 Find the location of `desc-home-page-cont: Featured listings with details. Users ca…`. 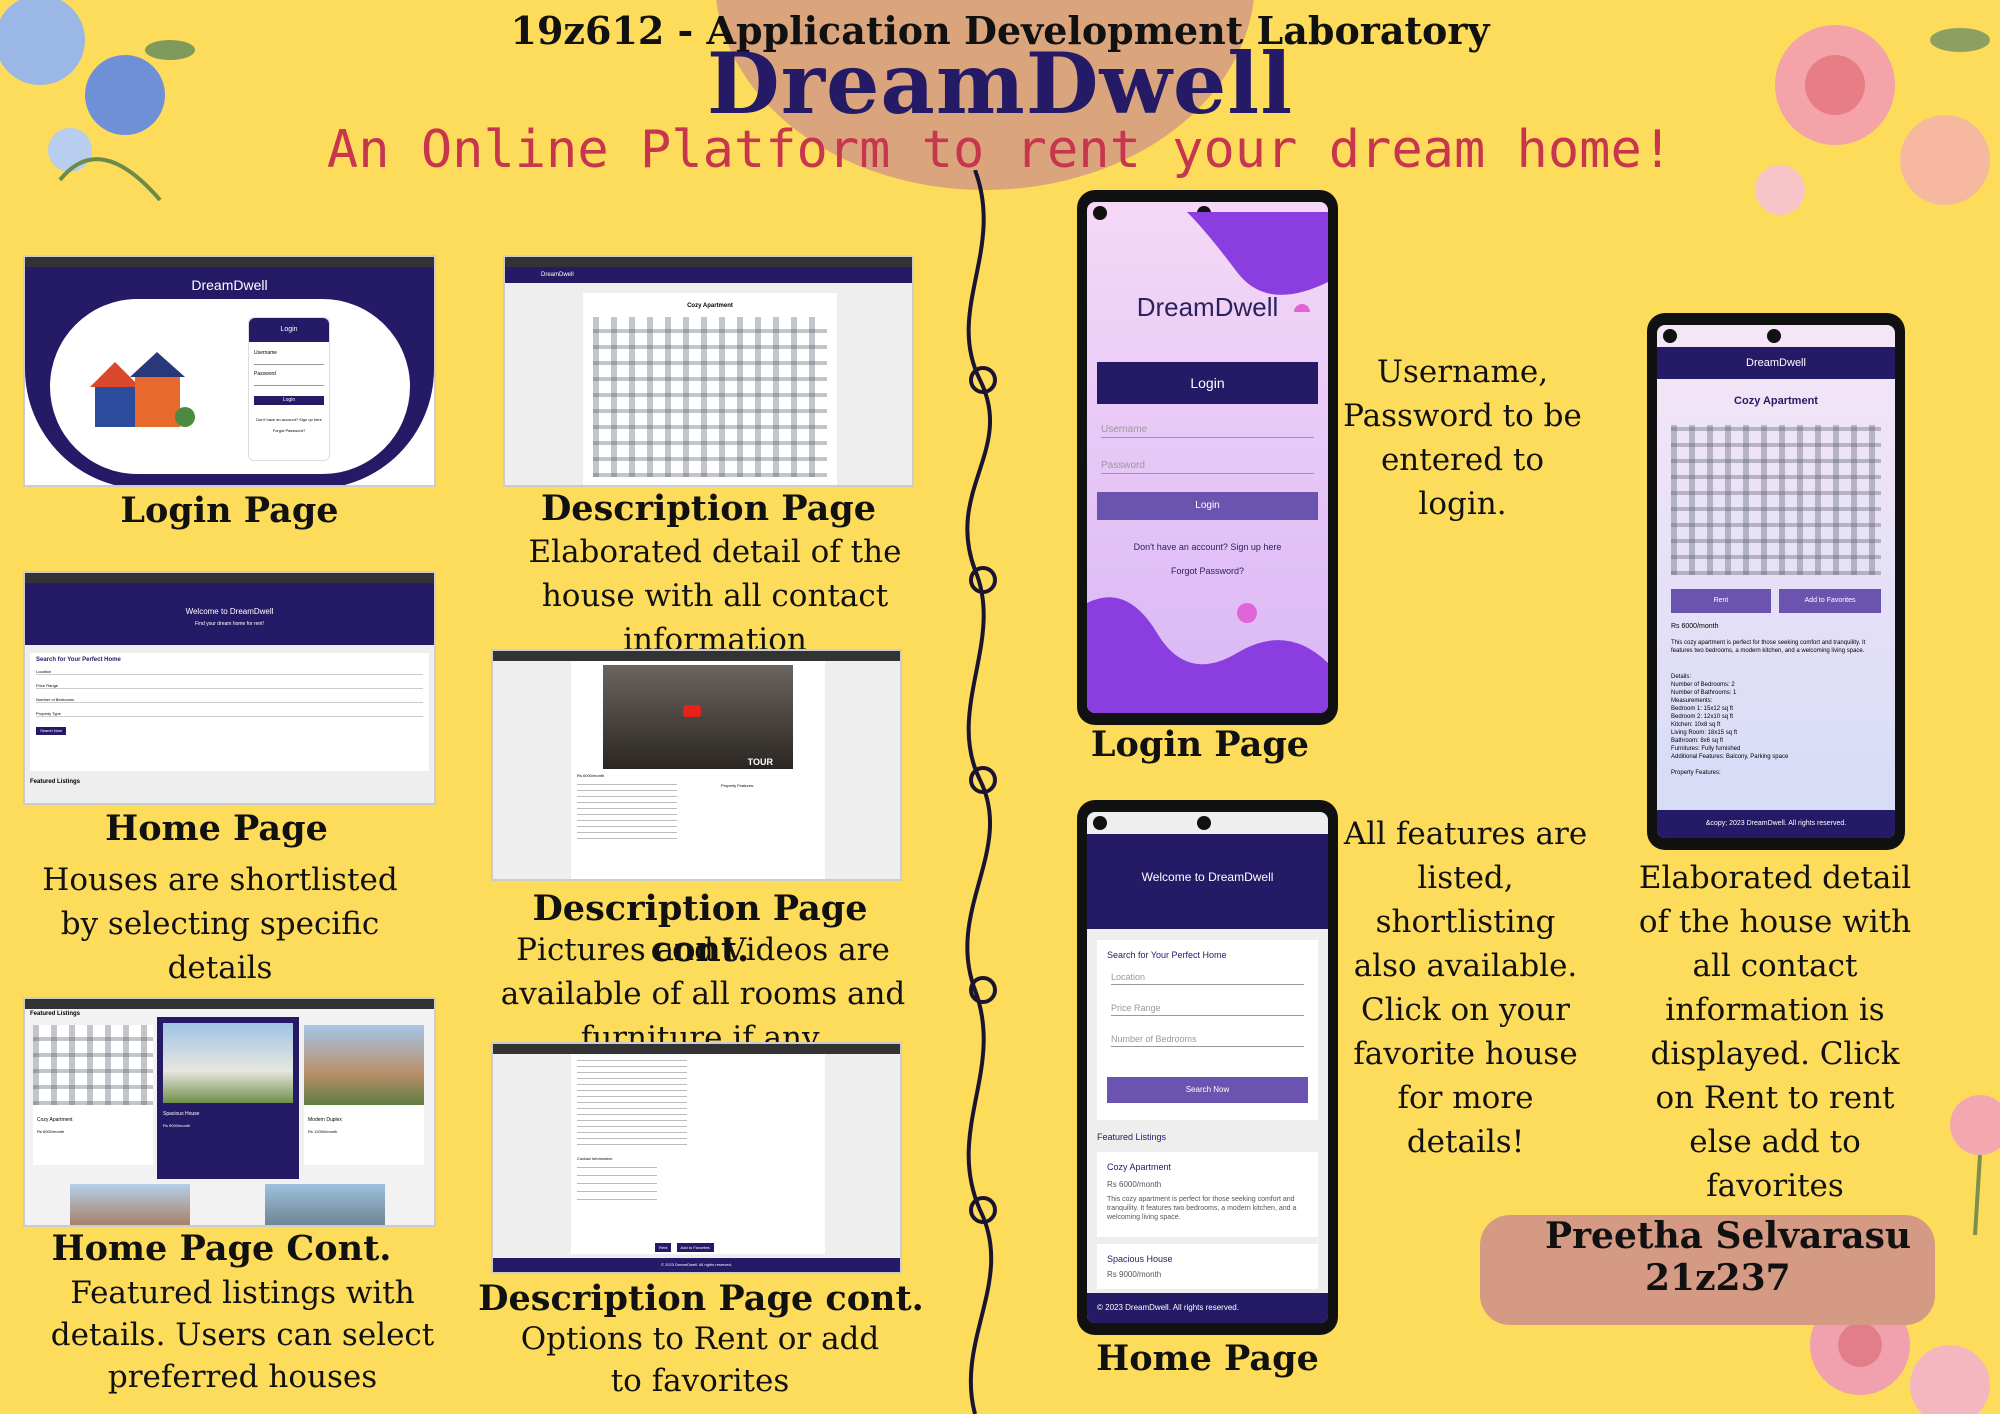

desc-home-page-cont: Featured listings with details. Users ca… is located at coordinates (242, 1335).